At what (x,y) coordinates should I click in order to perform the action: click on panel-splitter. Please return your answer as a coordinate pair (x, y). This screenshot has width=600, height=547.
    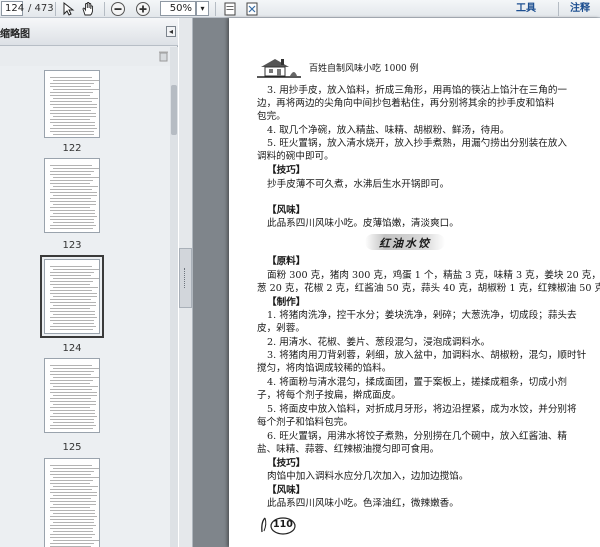
    Looking at the image, I should click on (186, 282).